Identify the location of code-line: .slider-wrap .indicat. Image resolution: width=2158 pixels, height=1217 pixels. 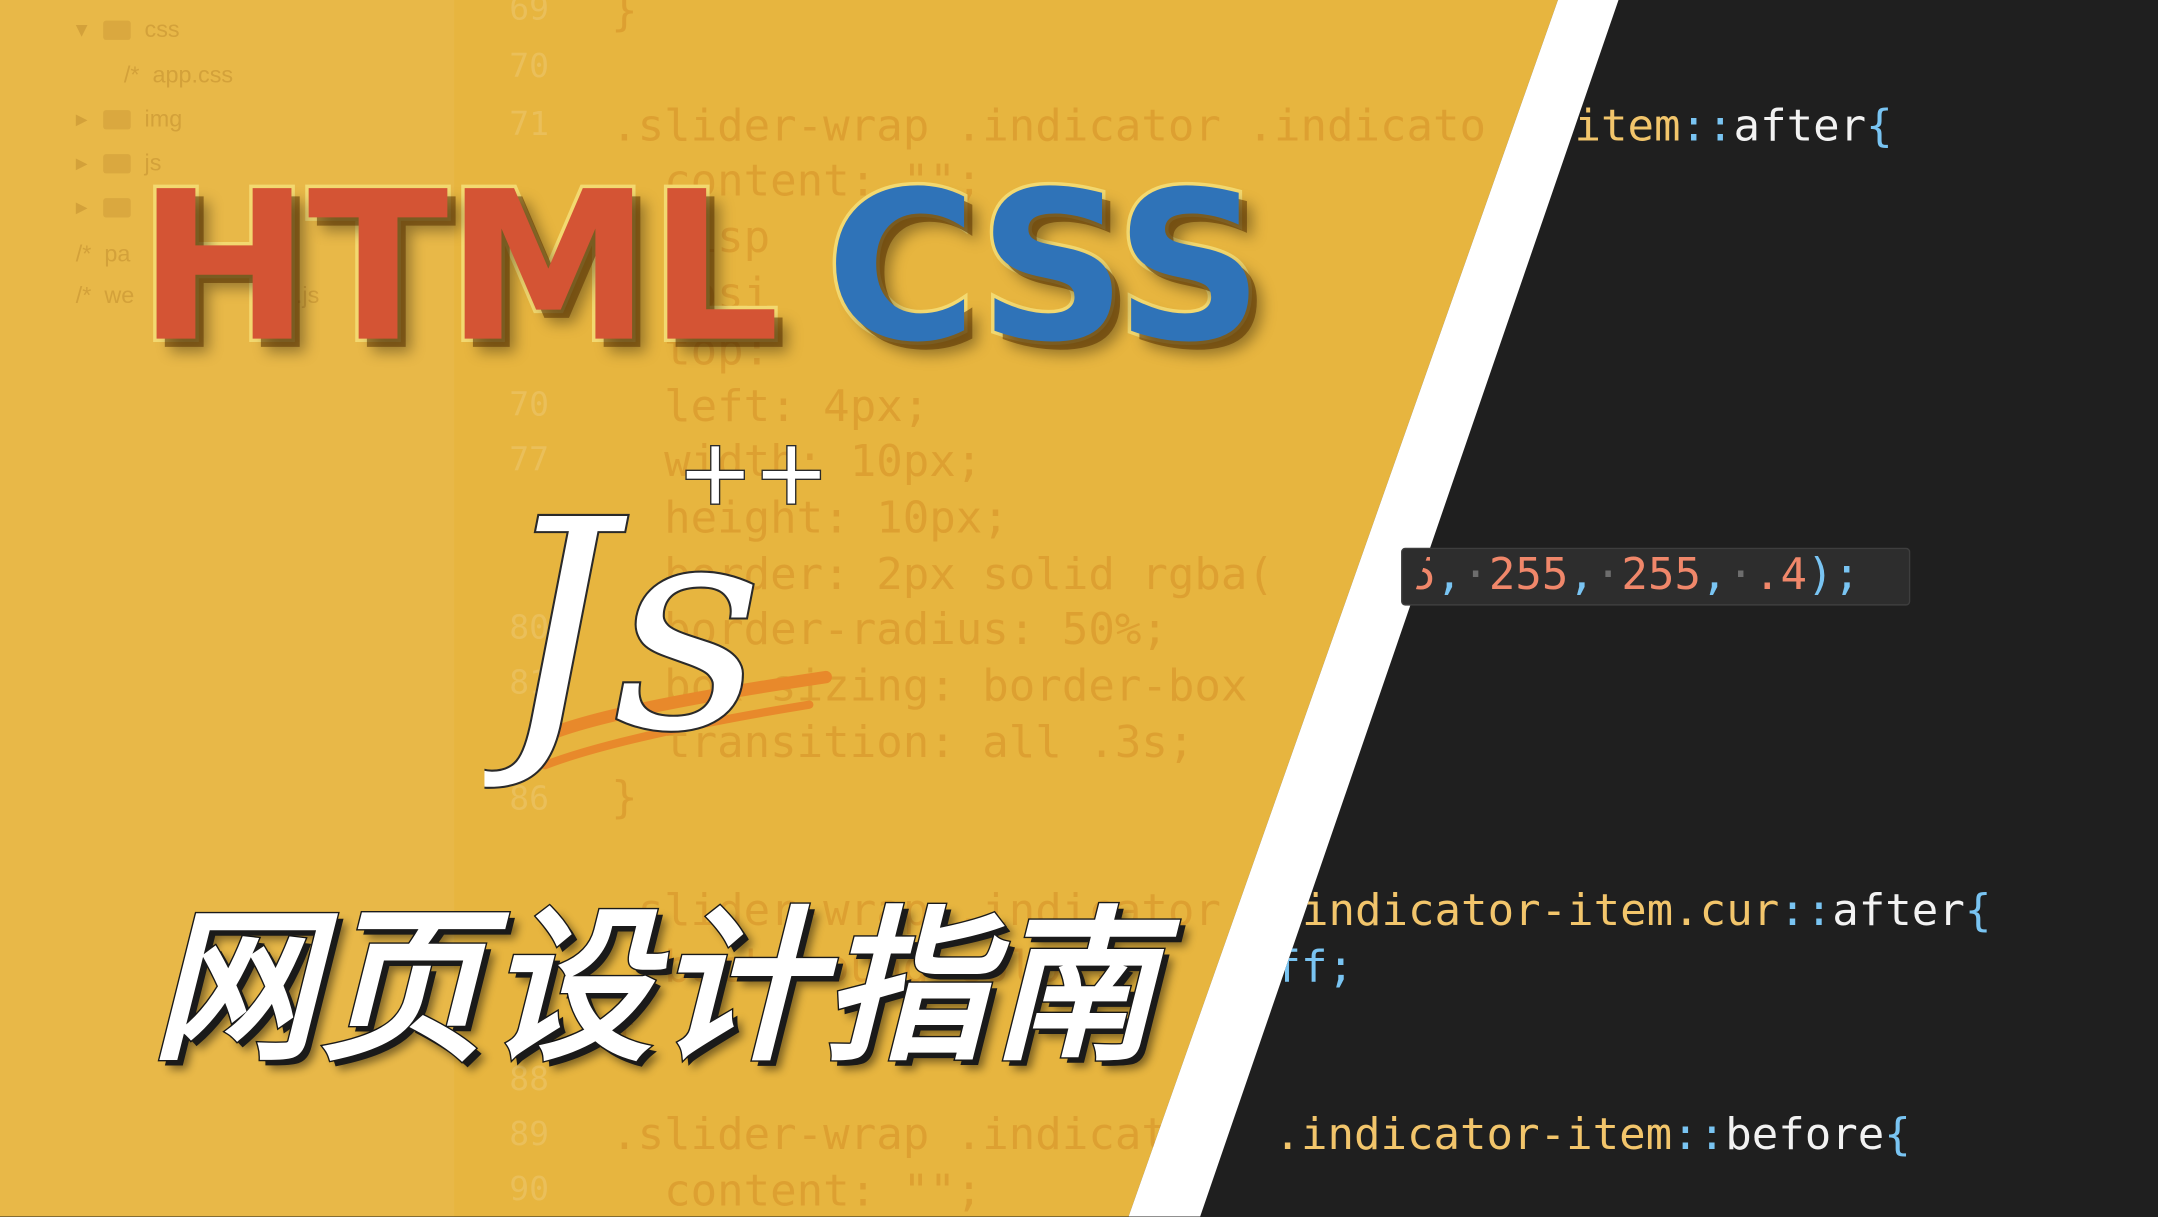
(889, 1134).